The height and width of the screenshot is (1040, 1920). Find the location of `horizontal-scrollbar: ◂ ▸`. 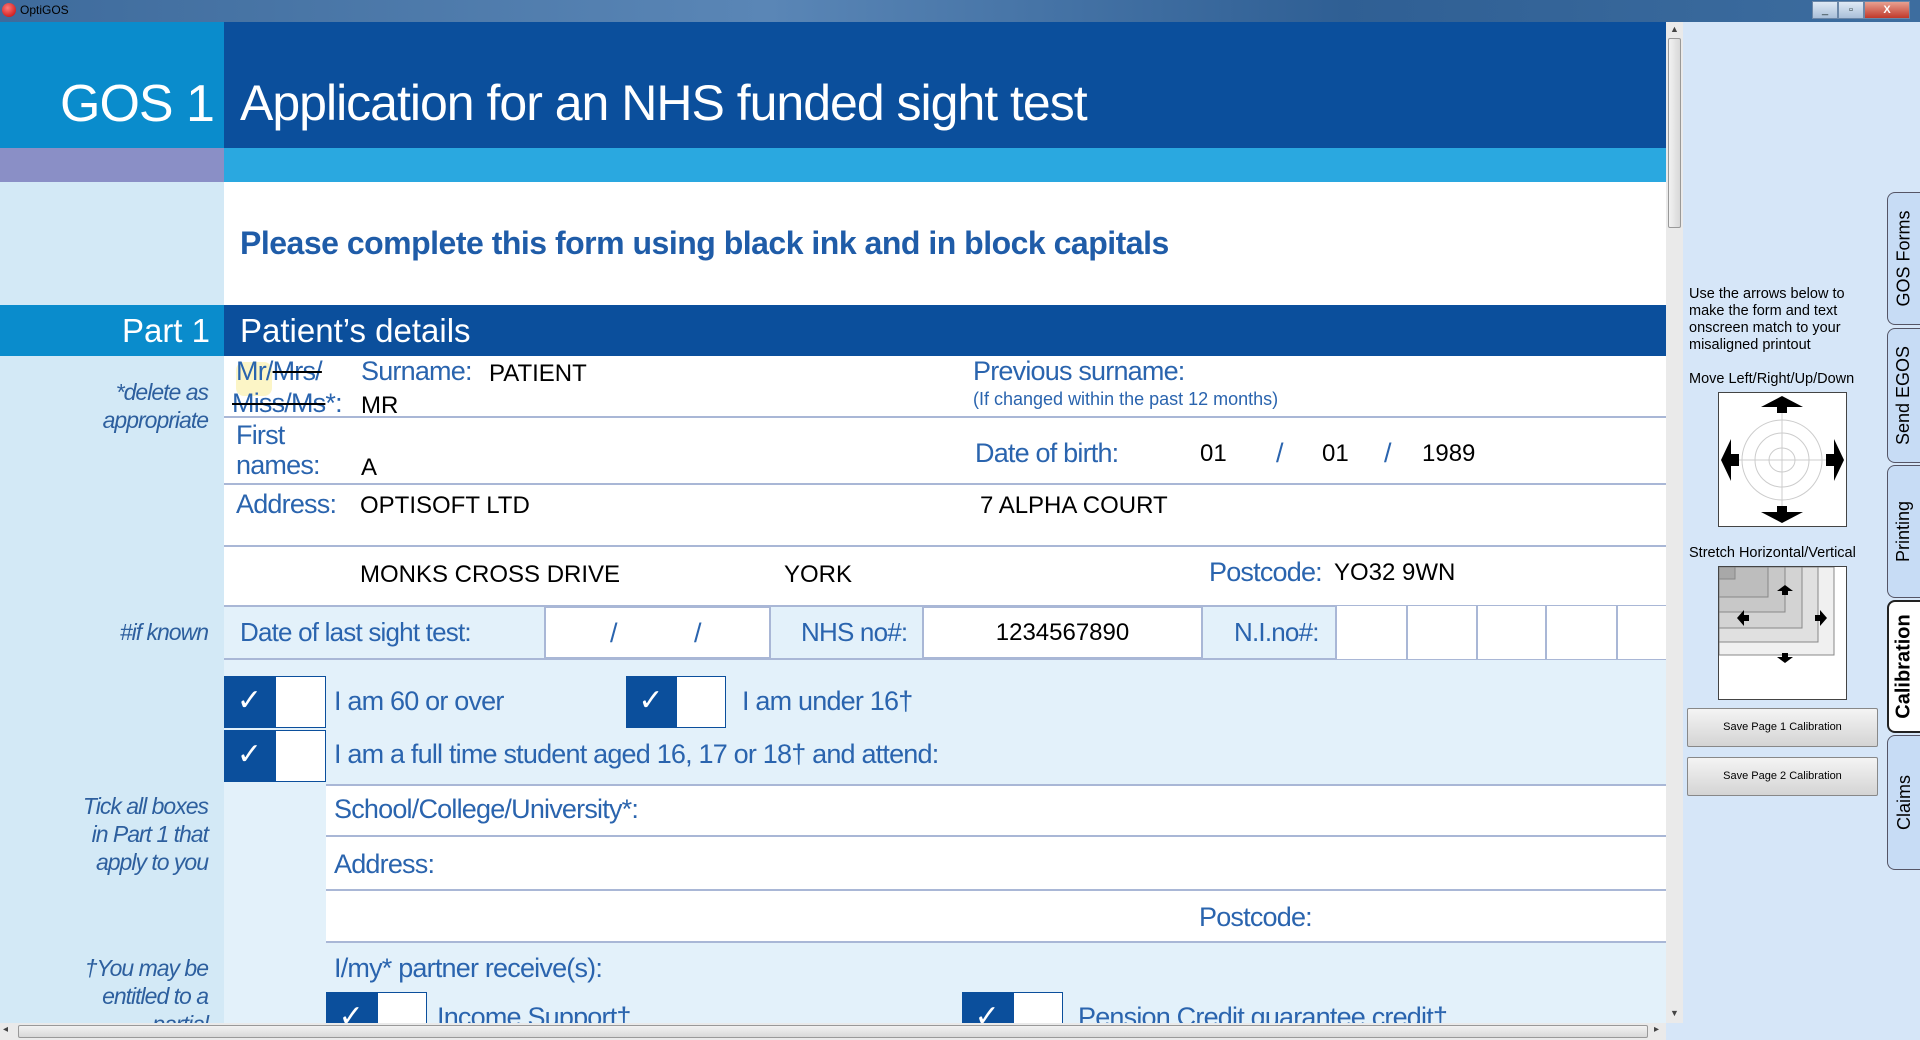

horizontal-scrollbar: ◂ ▸ is located at coordinates (833, 1031).